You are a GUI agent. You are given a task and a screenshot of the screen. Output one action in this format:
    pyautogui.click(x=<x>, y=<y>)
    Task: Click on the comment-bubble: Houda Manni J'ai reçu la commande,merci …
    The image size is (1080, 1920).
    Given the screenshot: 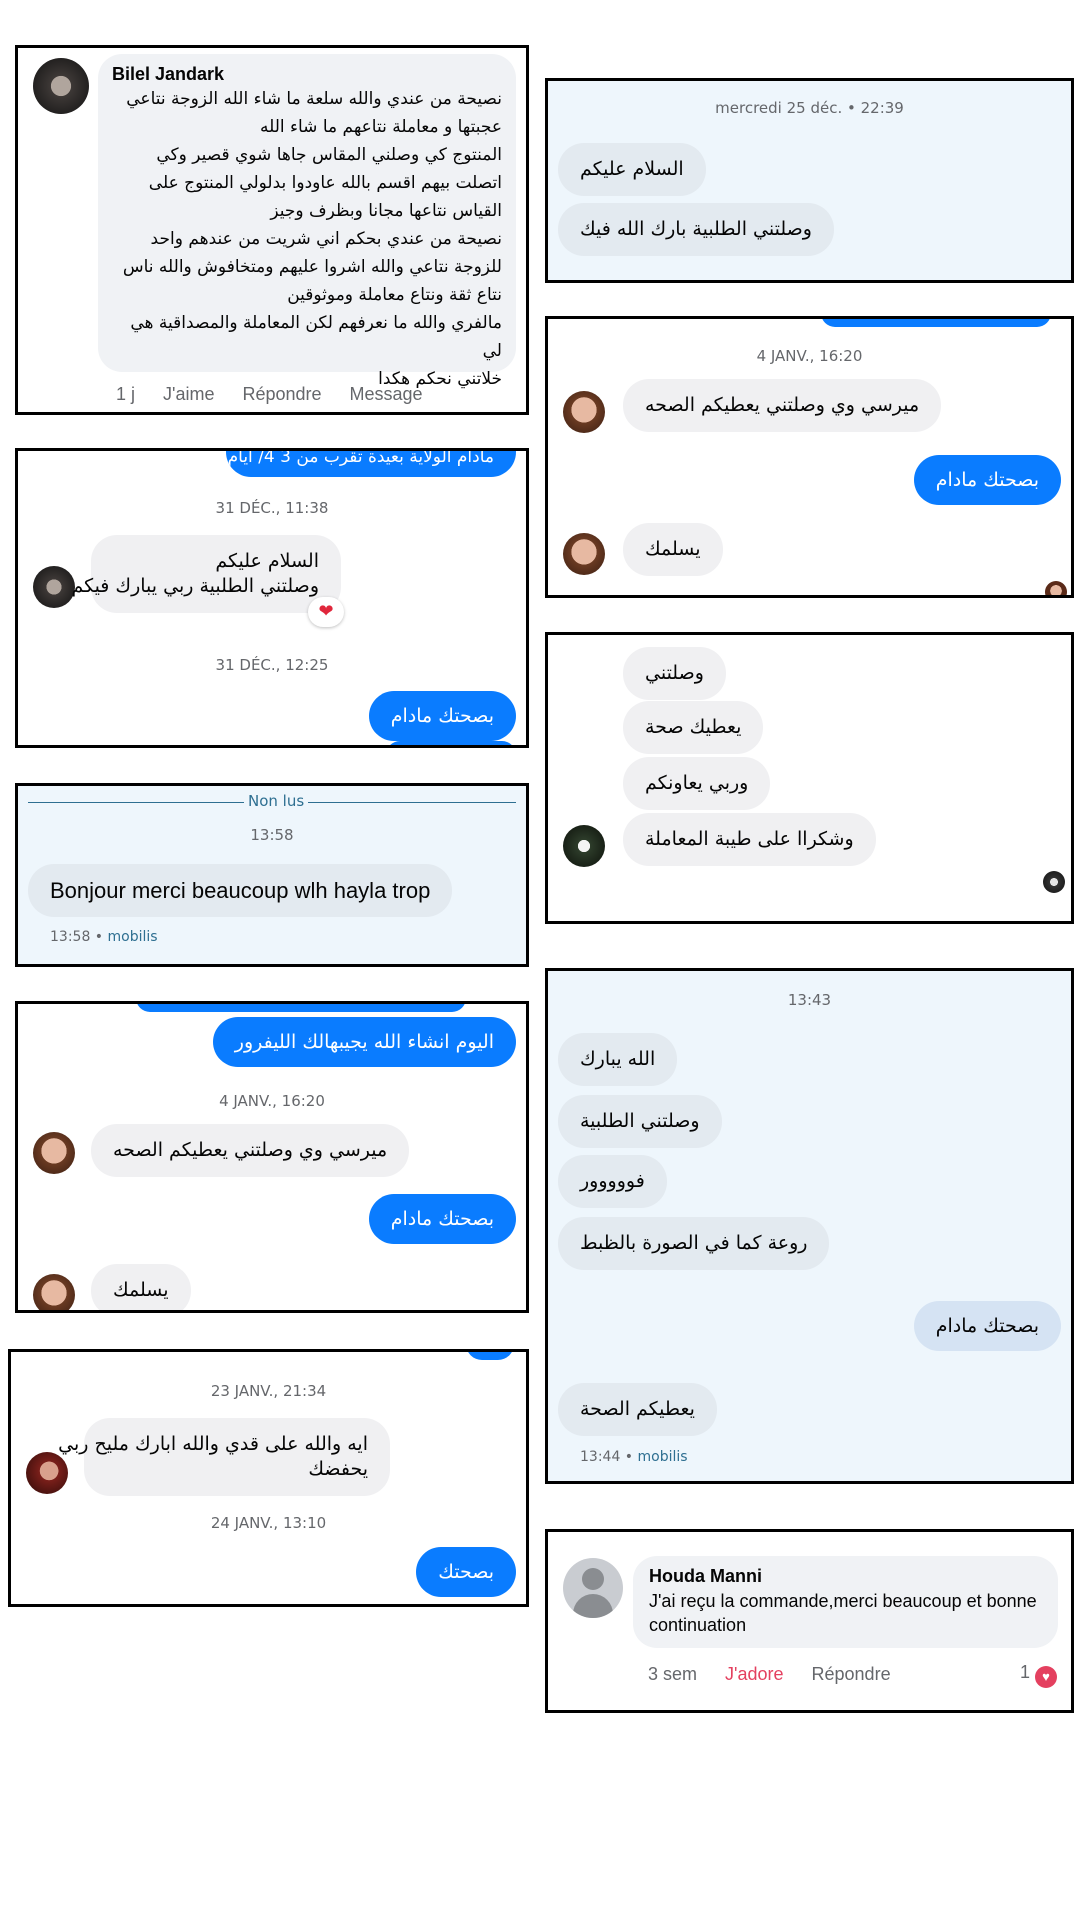 What is the action you would take?
    pyautogui.click(x=845, y=1602)
    